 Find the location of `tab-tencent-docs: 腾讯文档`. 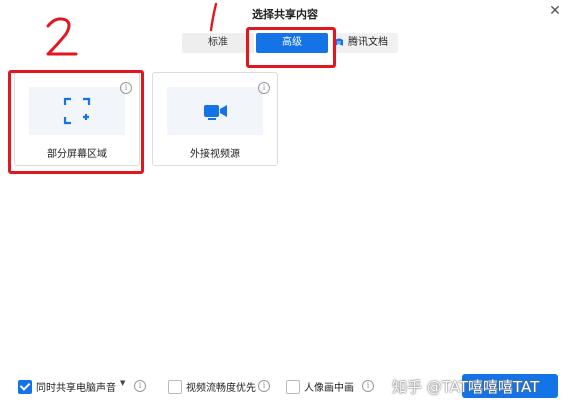

tab-tencent-docs: 腾讯文档 is located at coordinates (365, 43).